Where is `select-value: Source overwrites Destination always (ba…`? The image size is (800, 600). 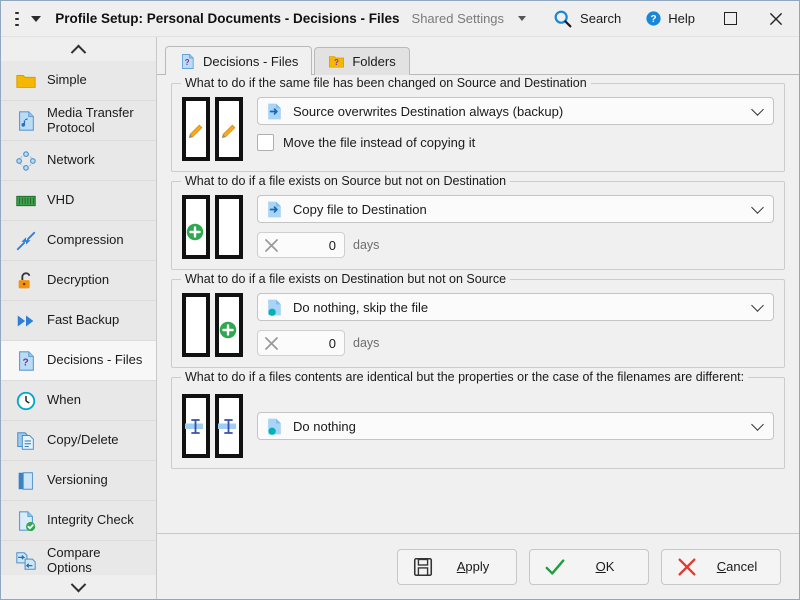
select-value: Source overwrites Destination always (ba… is located at coordinates (428, 111).